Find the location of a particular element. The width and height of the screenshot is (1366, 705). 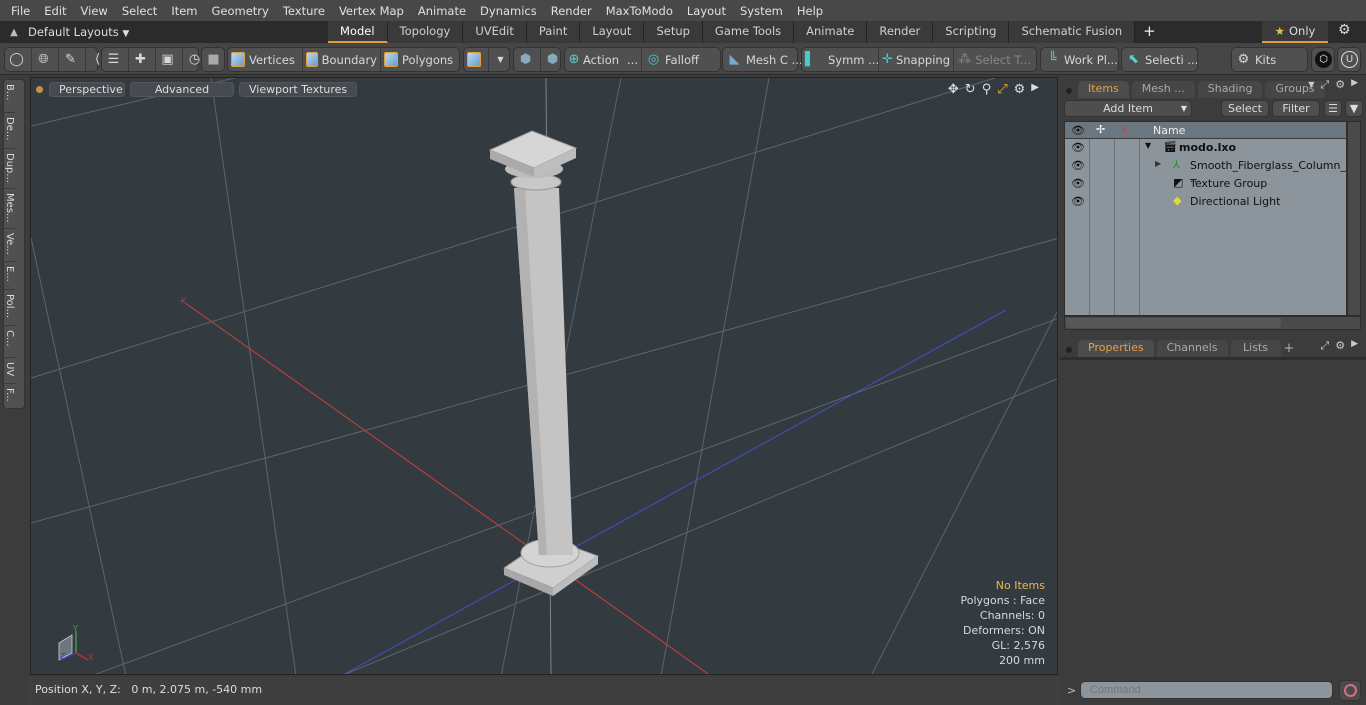

snapping-button: ✛ Snapping is located at coordinates (916, 59).